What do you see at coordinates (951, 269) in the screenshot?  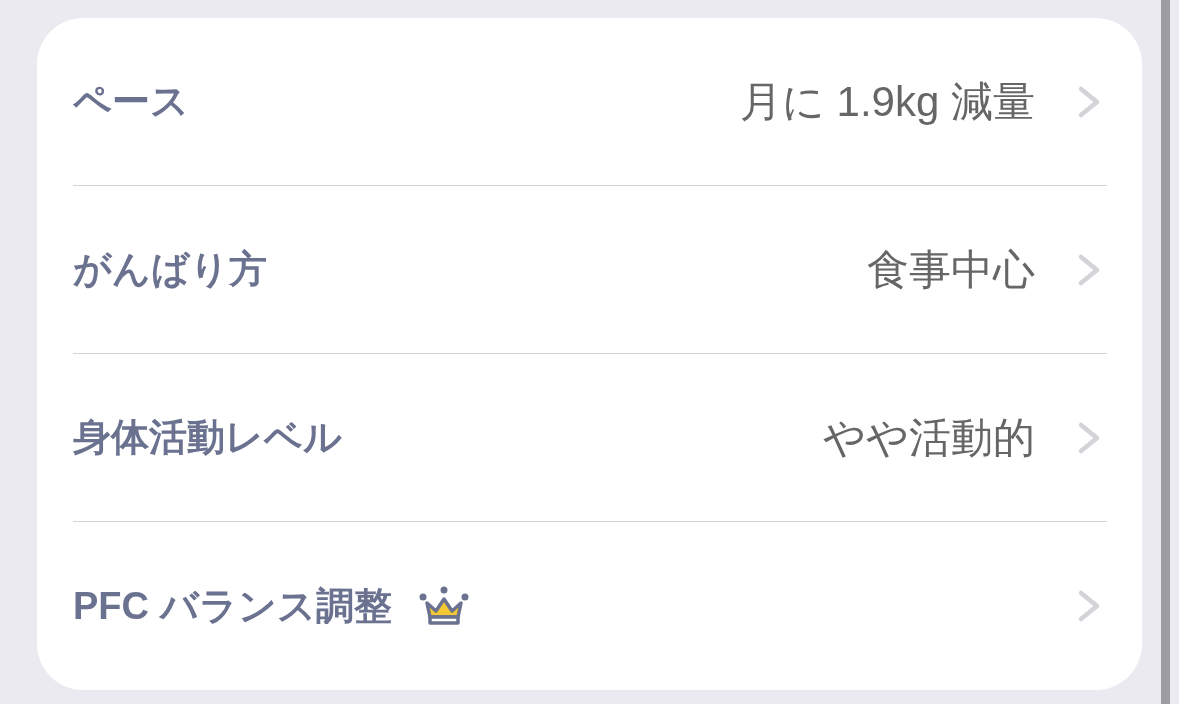 I see `setting-value: 食事中心` at bounding box center [951, 269].